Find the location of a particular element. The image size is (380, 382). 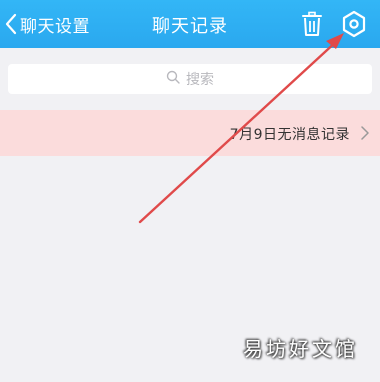

search-bar: 搜索 is located at coordinates (190, 79).